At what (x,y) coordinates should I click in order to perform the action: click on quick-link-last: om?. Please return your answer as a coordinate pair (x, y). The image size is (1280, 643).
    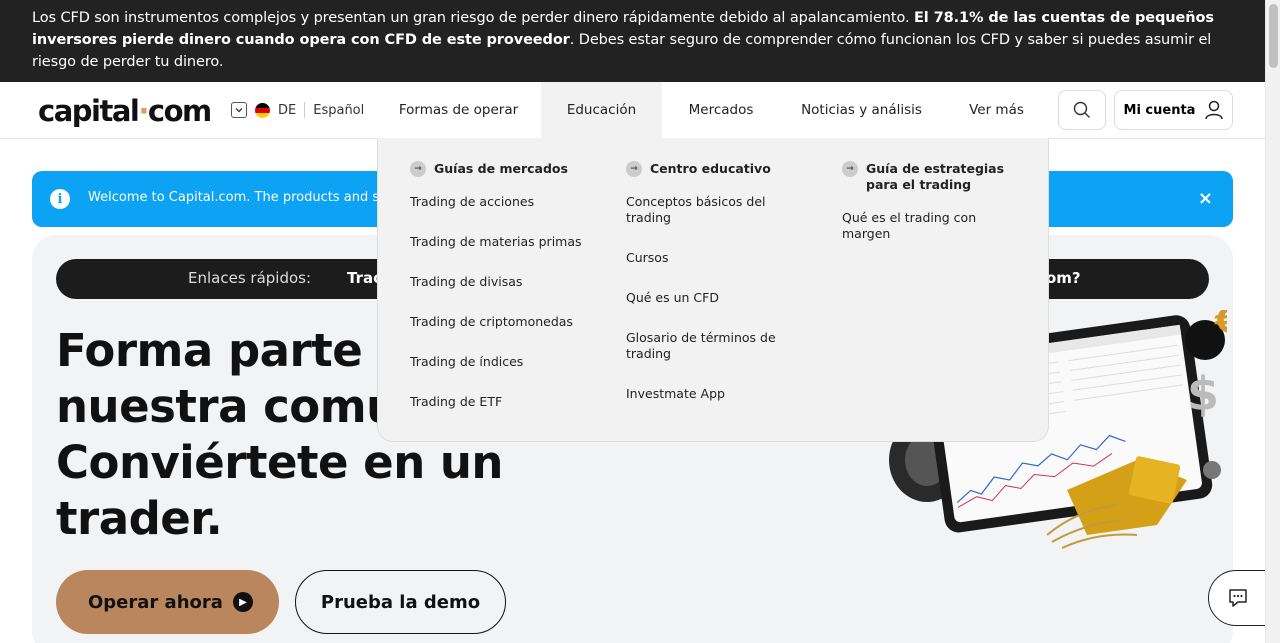
    Looking at the image, I should click on (1063, 278).